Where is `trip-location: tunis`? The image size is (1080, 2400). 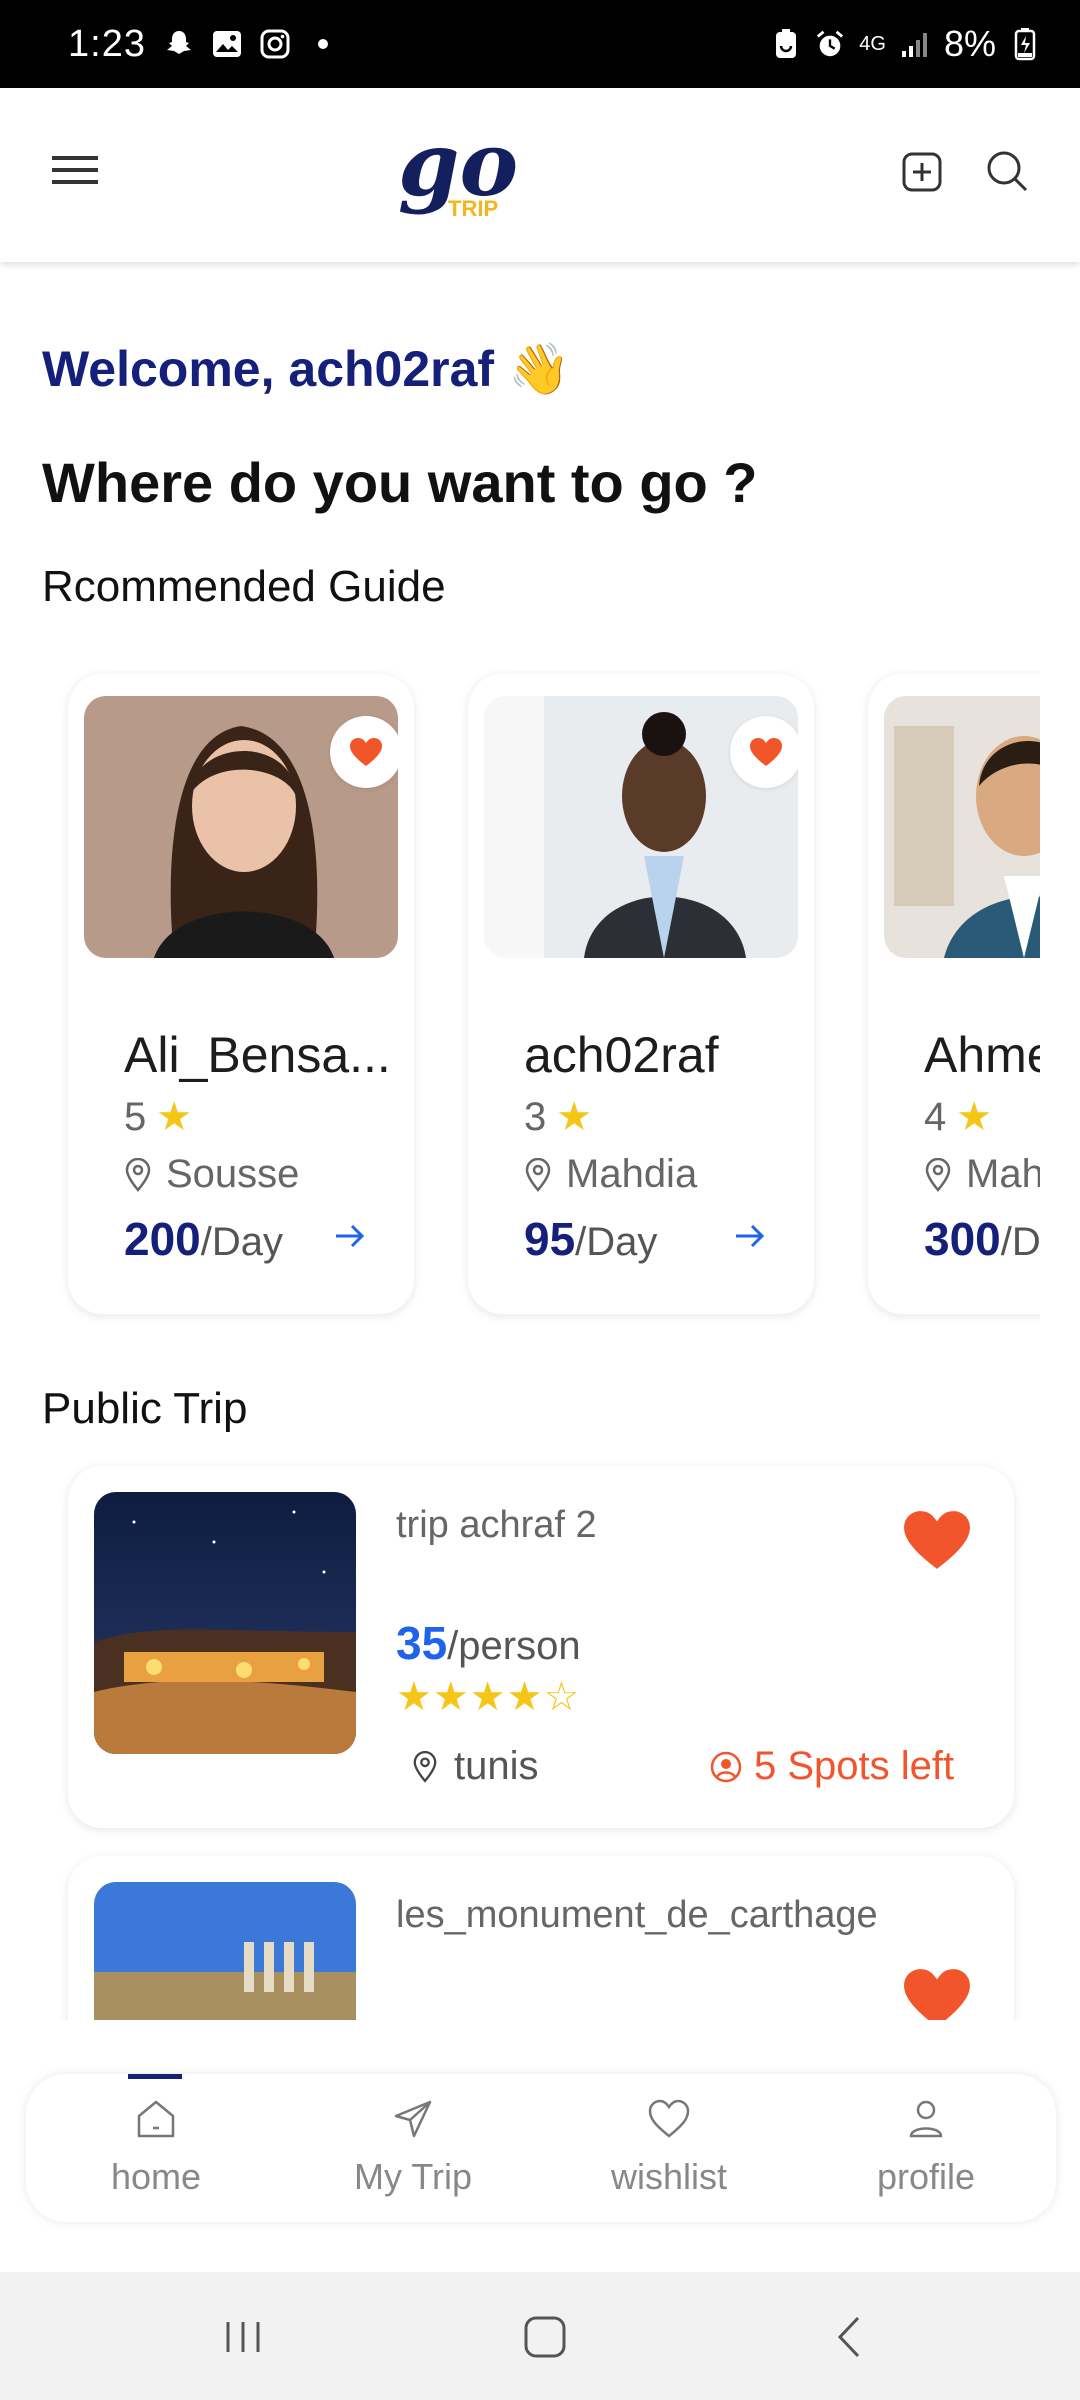
trip-location: tunis is located at coordinates (475, 1766).